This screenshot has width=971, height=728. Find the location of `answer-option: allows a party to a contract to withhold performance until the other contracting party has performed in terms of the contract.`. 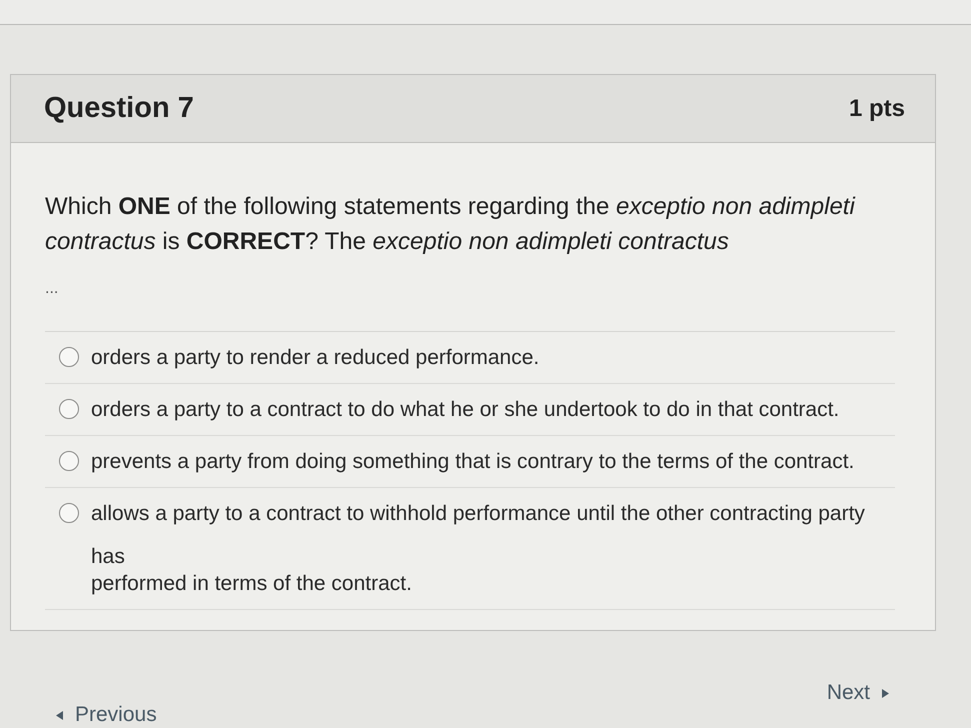

answer-option: allows a party to a contract to withhold performance until the other contracting party has performed in terms of the contract. is located at coordinates (470, 549).